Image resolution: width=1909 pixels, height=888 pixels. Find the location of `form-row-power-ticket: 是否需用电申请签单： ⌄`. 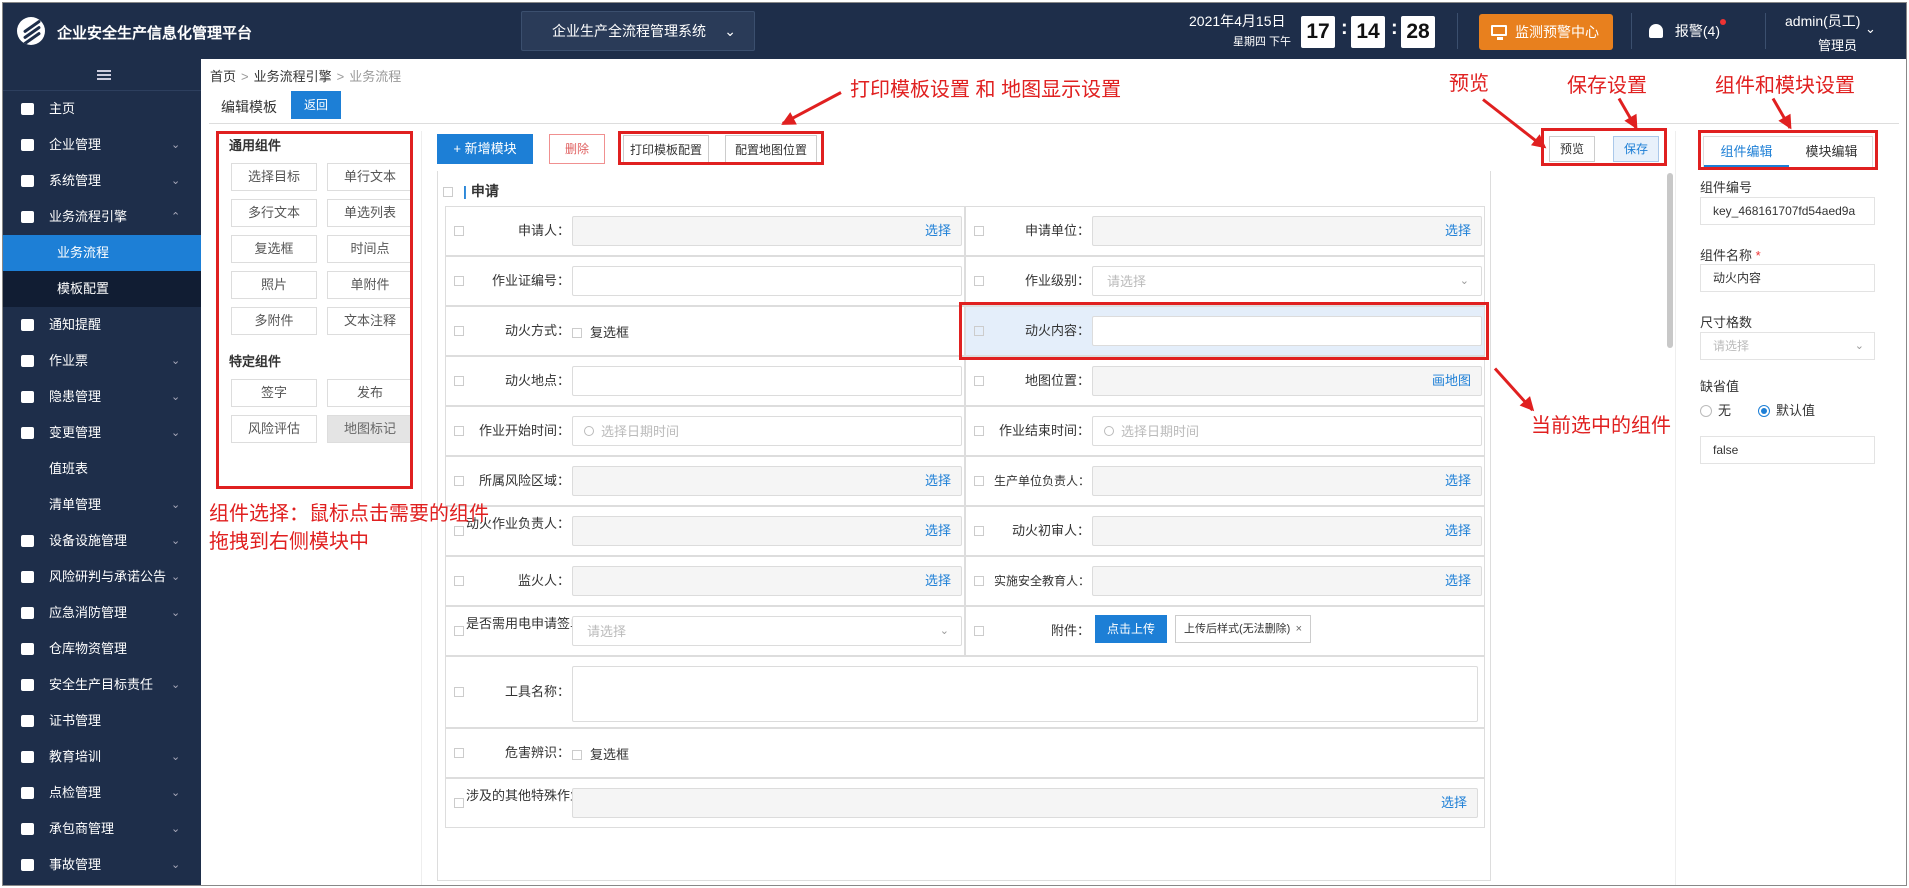

form-row-power-ticket: 是否需用电申请签单： ⌄ is located at coordinates (705, 631).